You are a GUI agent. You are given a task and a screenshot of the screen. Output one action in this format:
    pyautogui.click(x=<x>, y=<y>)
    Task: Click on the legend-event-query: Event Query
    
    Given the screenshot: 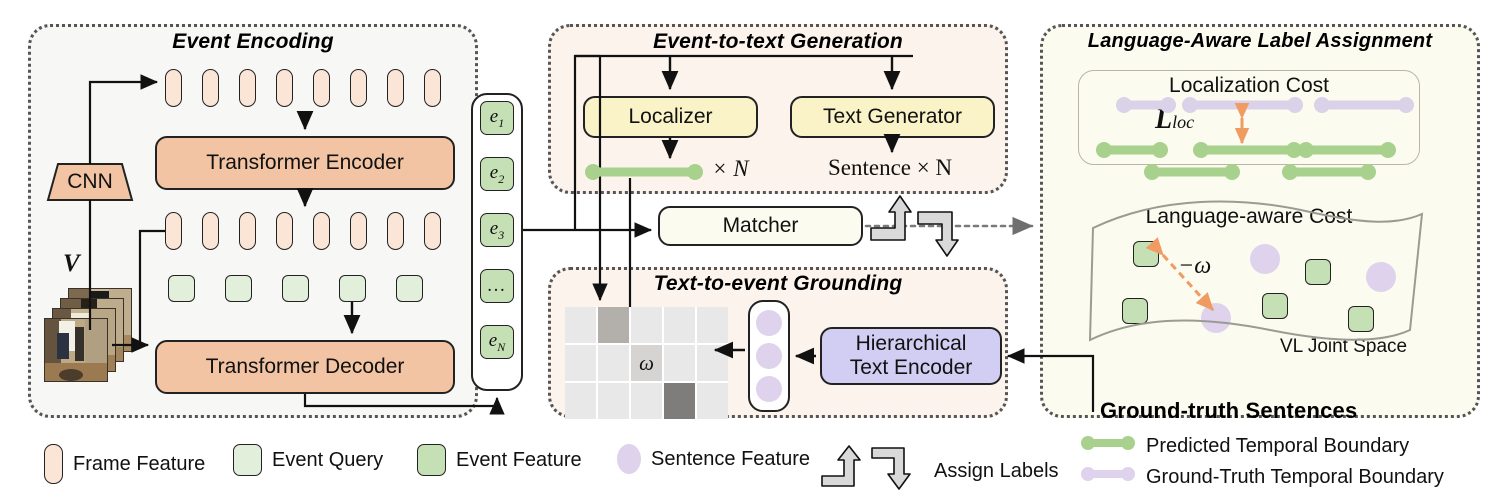 What is the action you would take?
    pyautogui.click(x=308, y=460)
    